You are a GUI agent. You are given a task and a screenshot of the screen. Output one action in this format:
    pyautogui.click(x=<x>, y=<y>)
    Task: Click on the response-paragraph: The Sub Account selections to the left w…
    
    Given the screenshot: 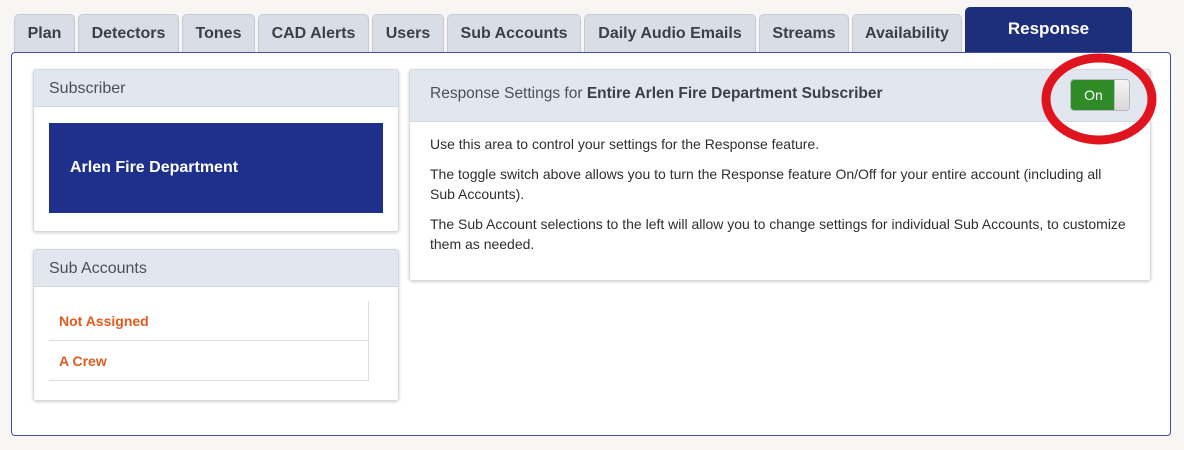 What is the action you would take?
    pyautogui.click(x=778, y=234)
    